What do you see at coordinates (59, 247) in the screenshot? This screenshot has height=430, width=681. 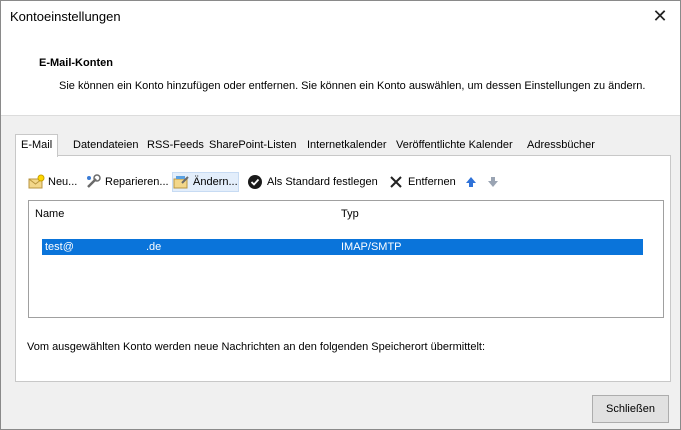 I see `account-name-part1: test@` at bounding box center [59, 247].